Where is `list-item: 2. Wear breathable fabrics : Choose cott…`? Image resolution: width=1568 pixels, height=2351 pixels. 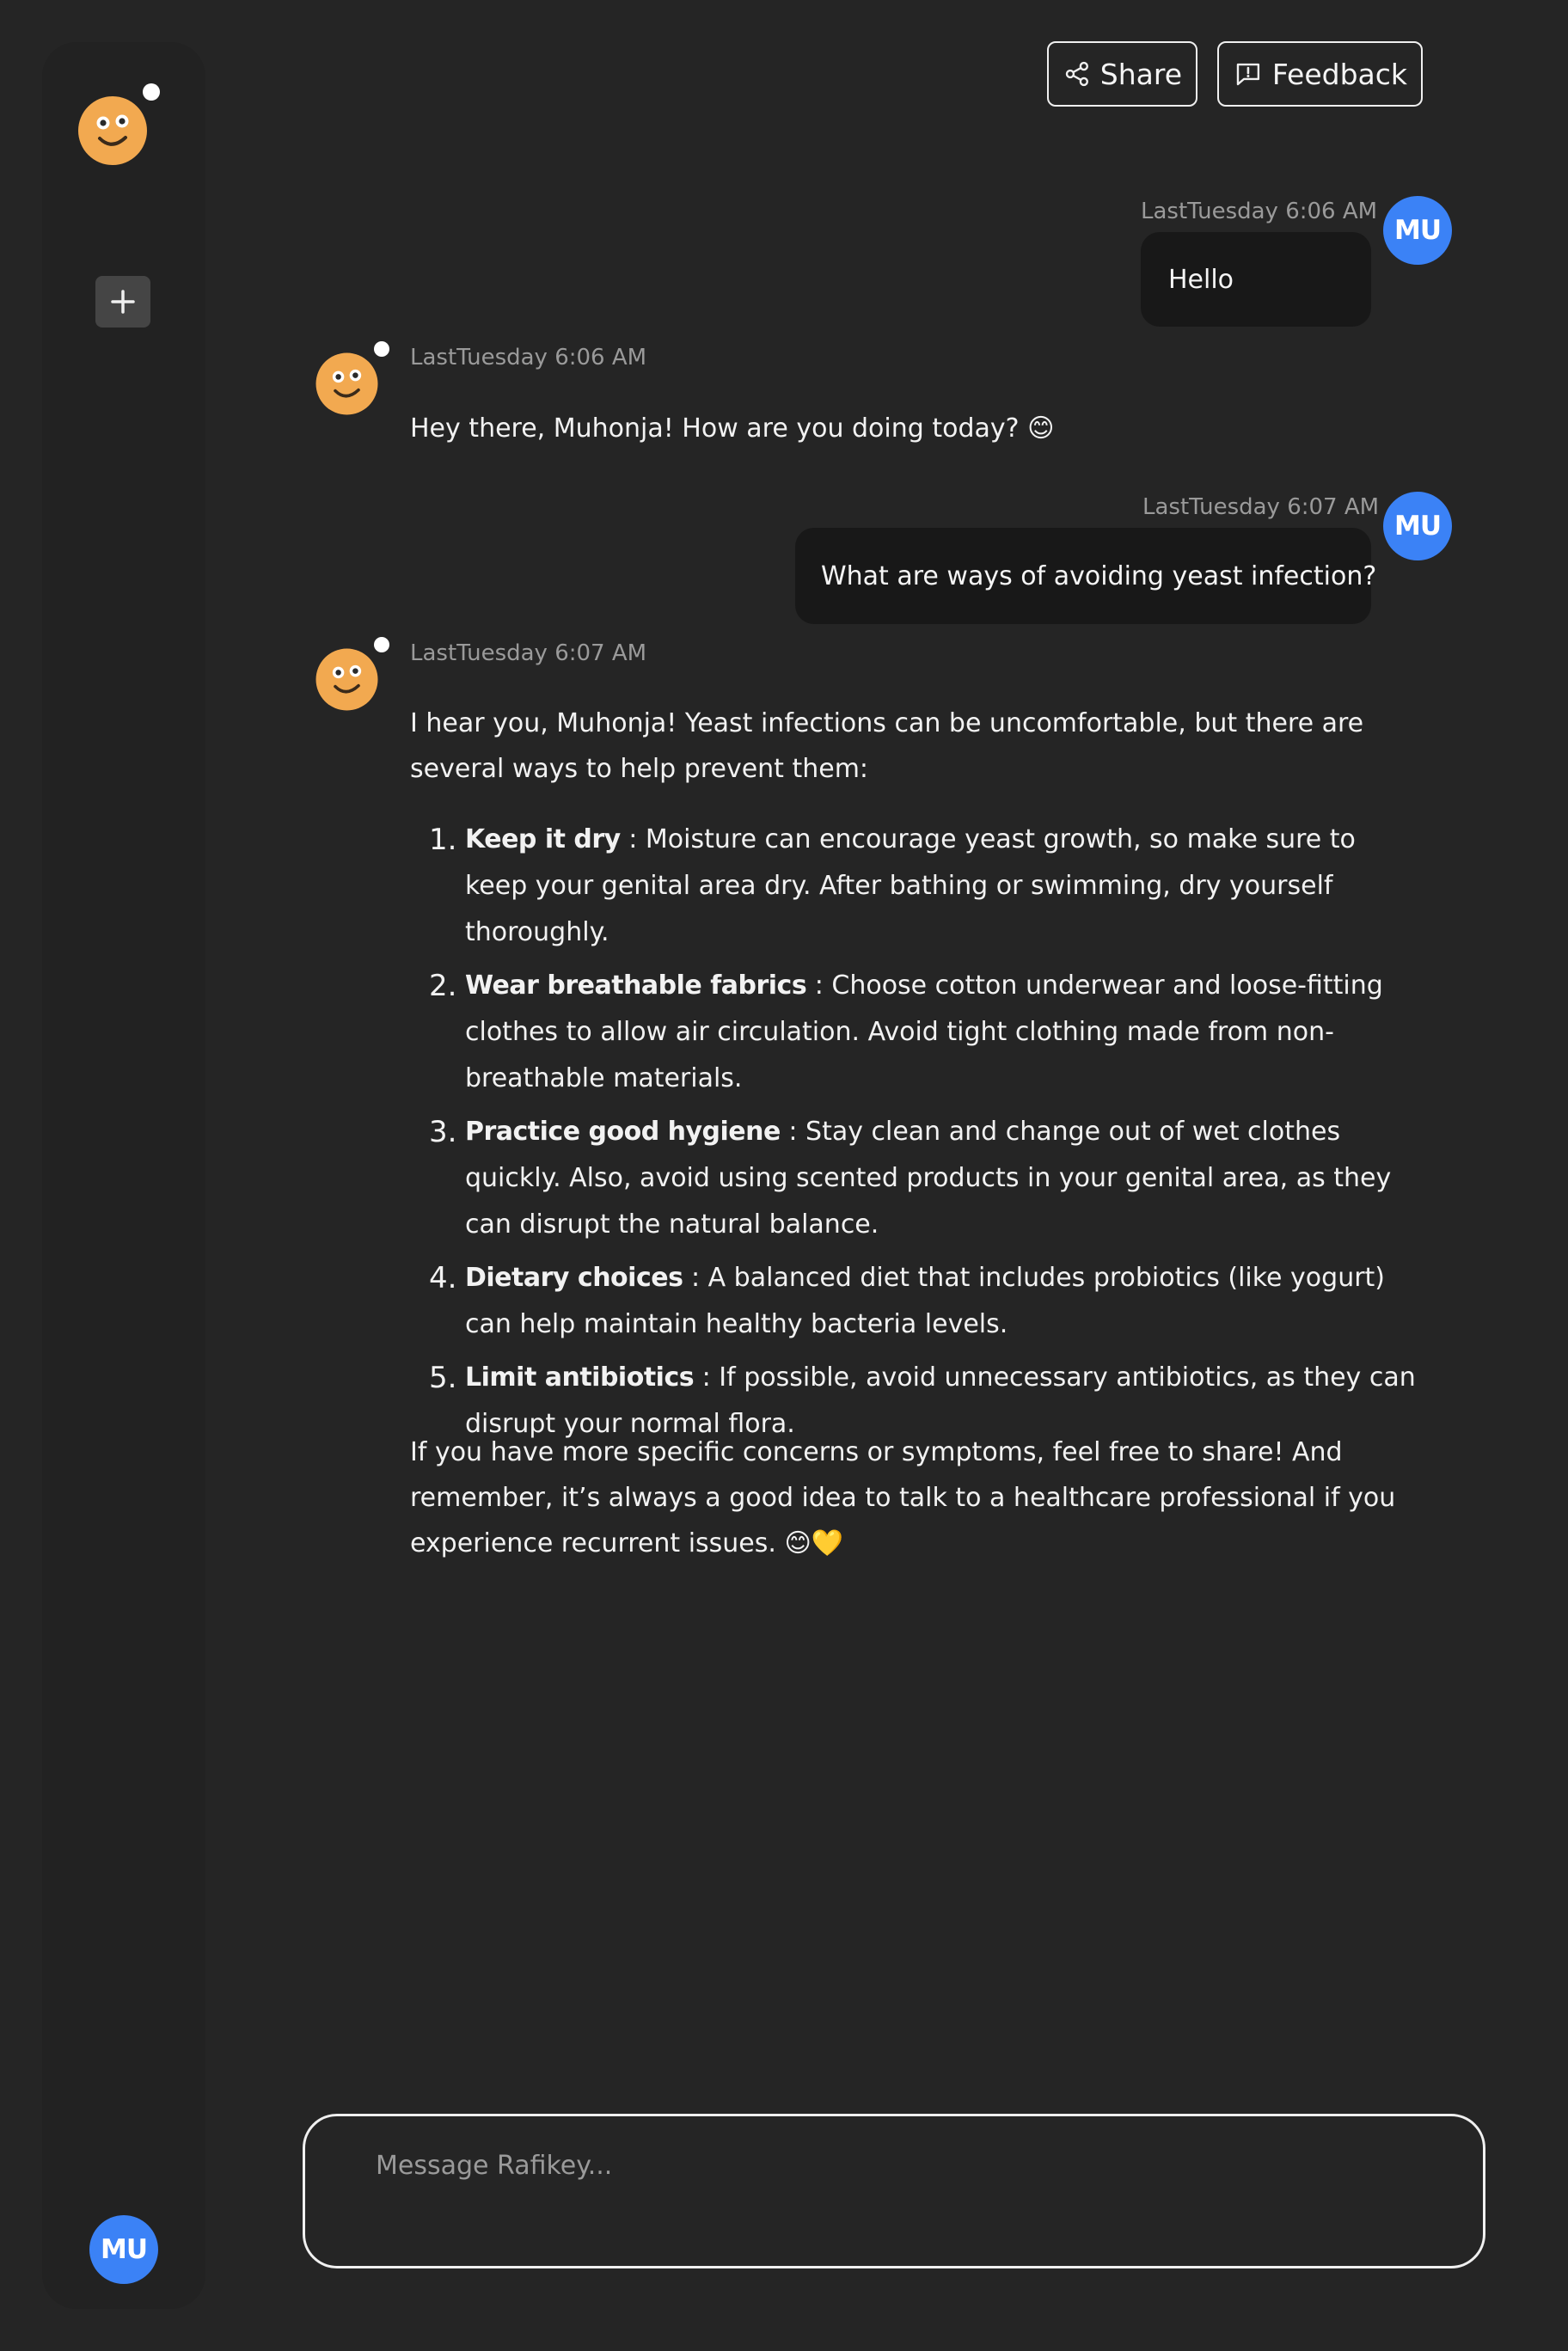 list-item: 2. Wear breathable fabrics : Choose cott… is located at coordinates (917, 1032).